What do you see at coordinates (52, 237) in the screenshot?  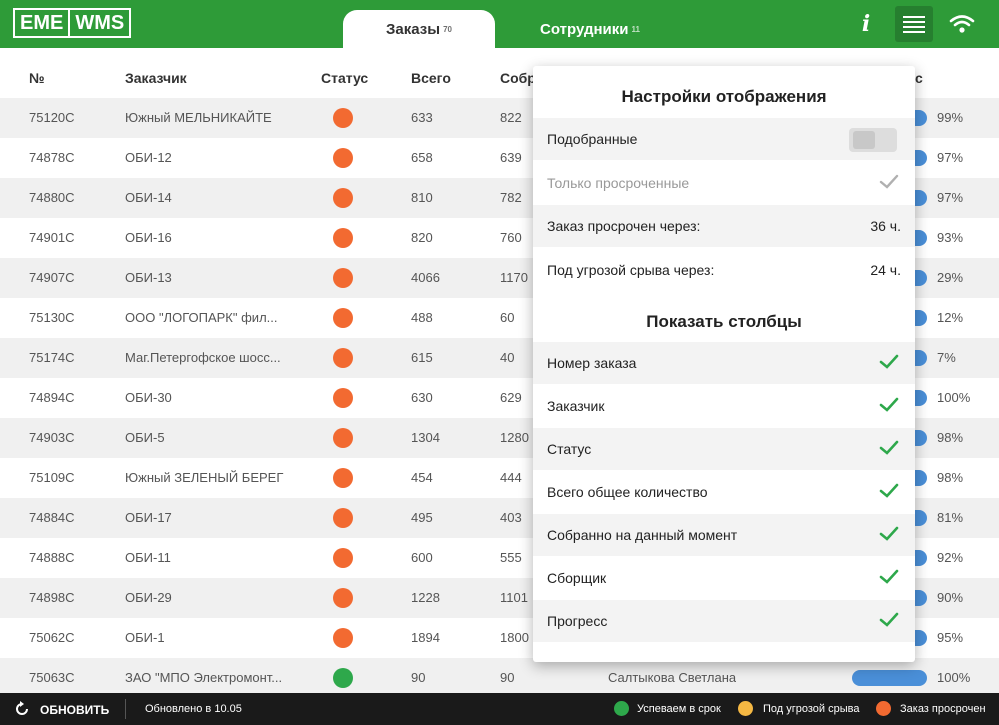 I see `order-number: 74901C` at bounding box center [52, 237].